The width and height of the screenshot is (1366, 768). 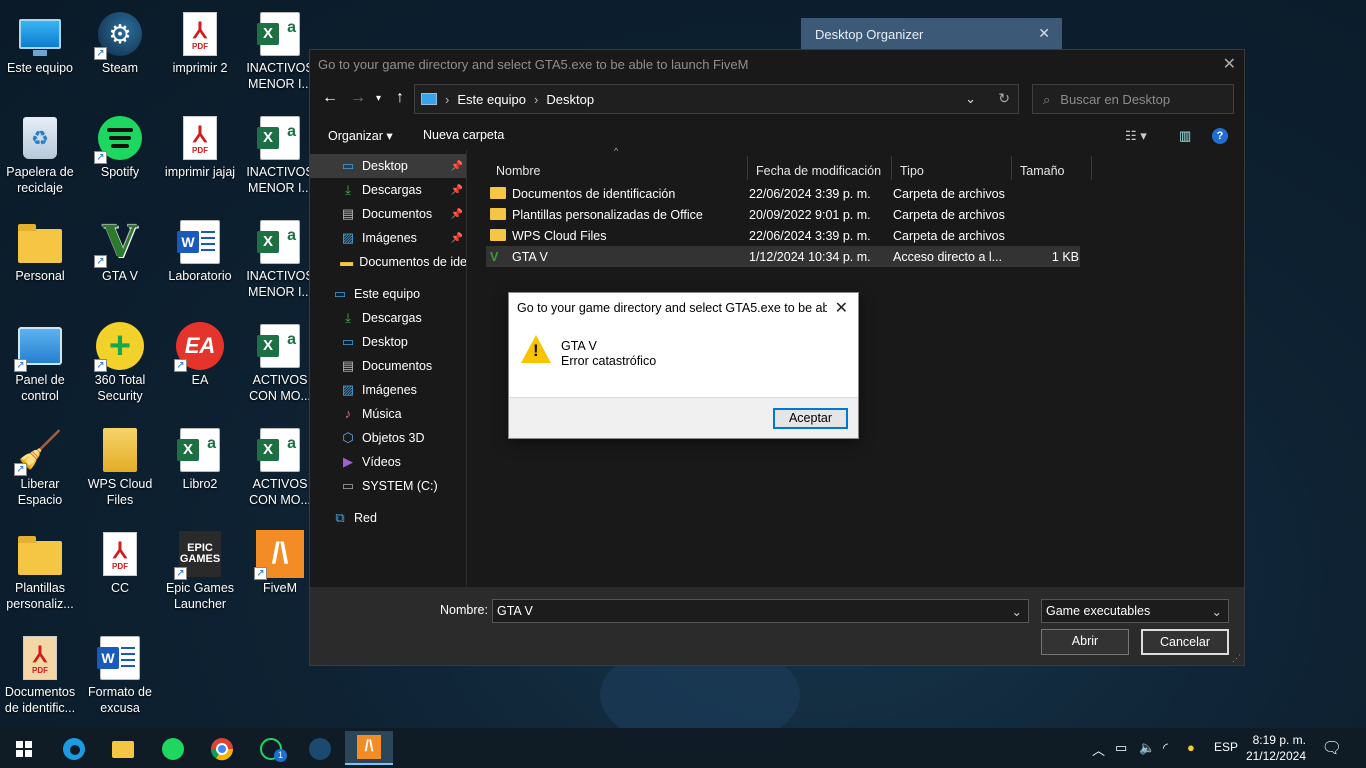 I want to click on breadcrumb-este-equipo: Este equipo, so click(x=491, y=99).